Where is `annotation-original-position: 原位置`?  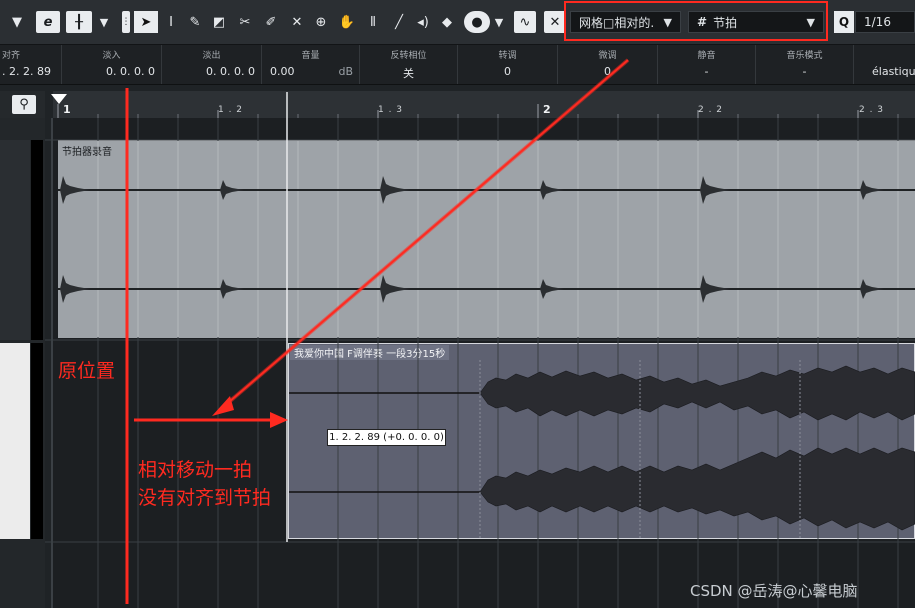 annotation-original-position: 原位置 is located at coordinates (87, 371).